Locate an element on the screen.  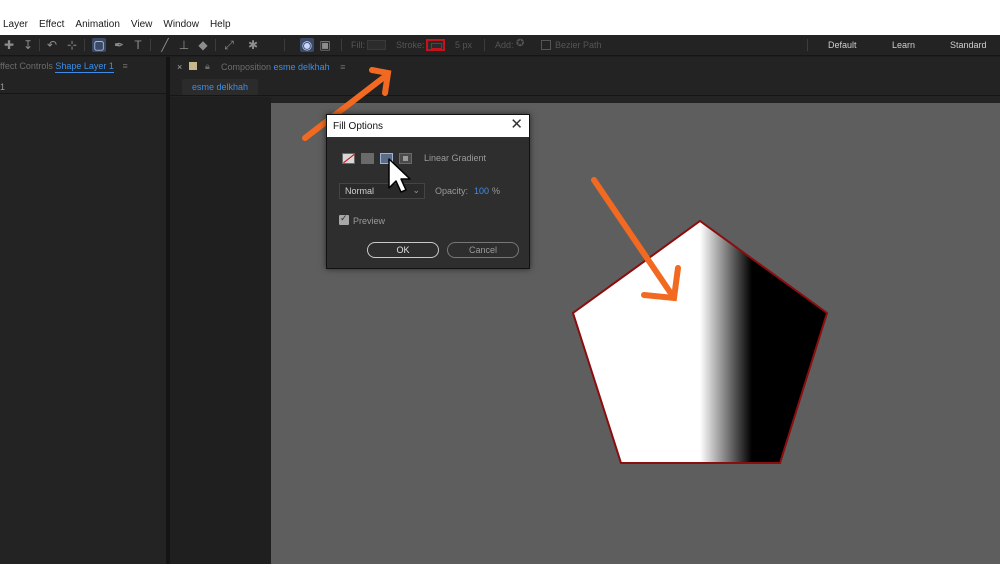
add-anchor-icon: ✚ is located at coordinates (9, 45).